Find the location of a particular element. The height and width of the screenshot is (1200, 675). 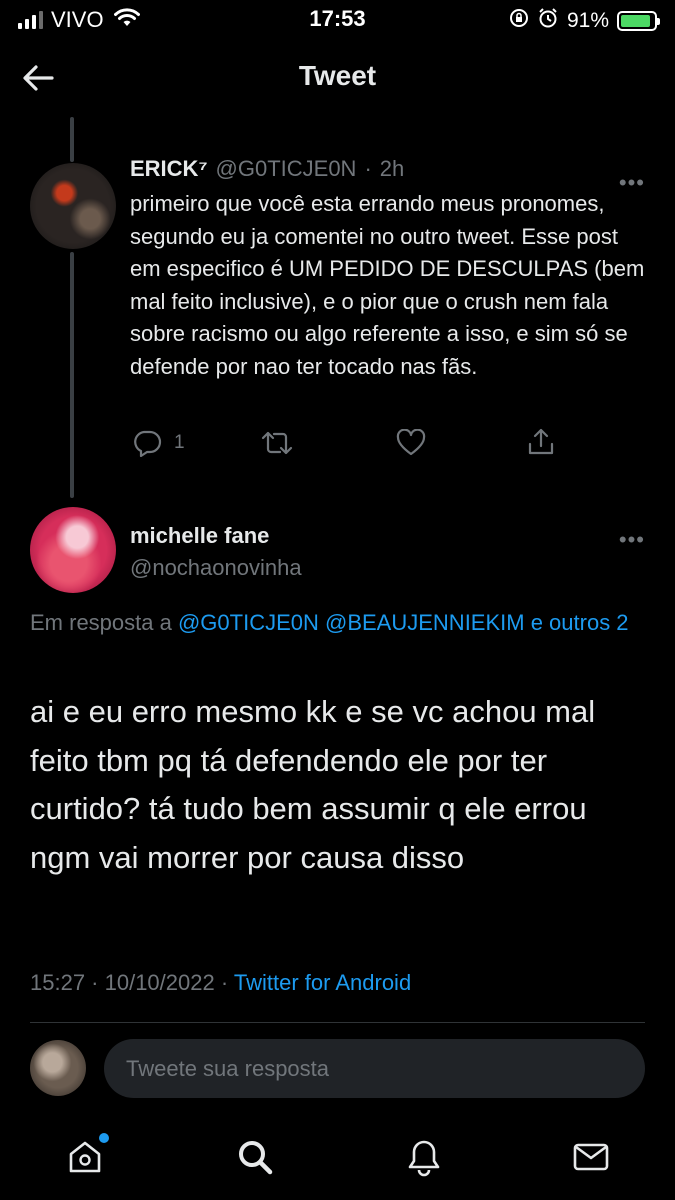

tweet-actions: 1 is located at coordinates (345, 445).